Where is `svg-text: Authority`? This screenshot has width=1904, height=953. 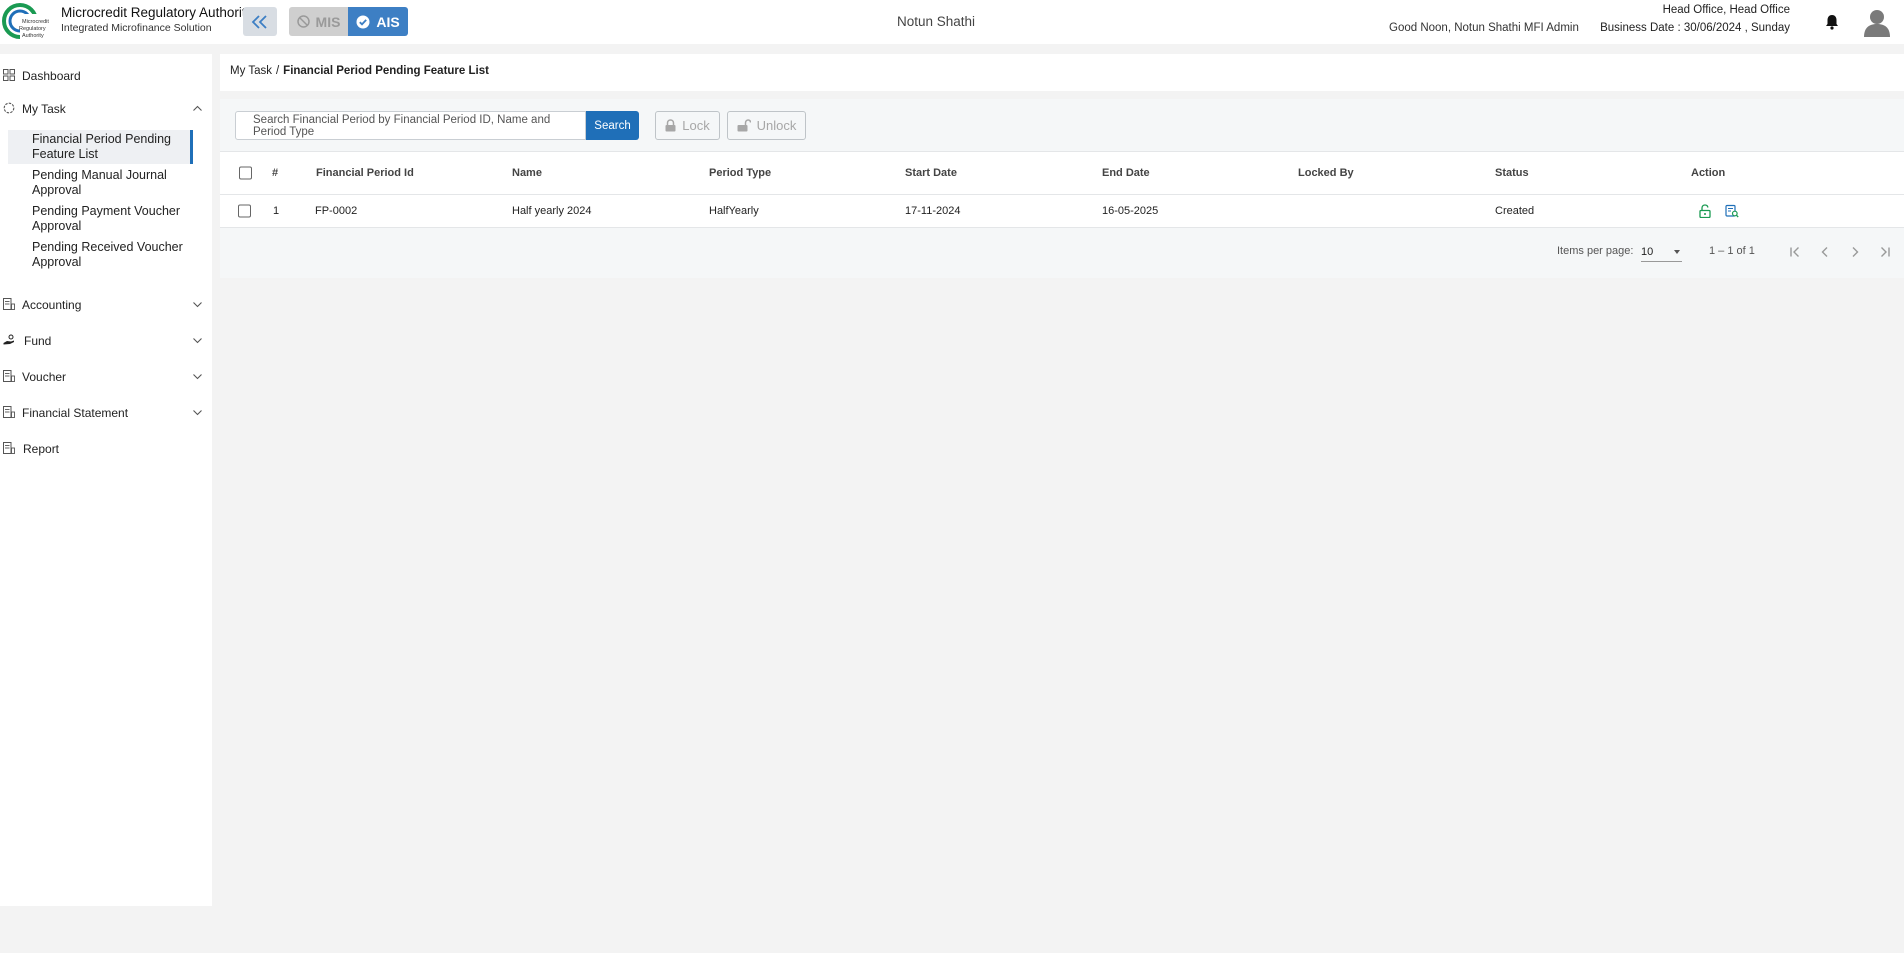
svg-text: Authority is located at coordinates (33, 36).